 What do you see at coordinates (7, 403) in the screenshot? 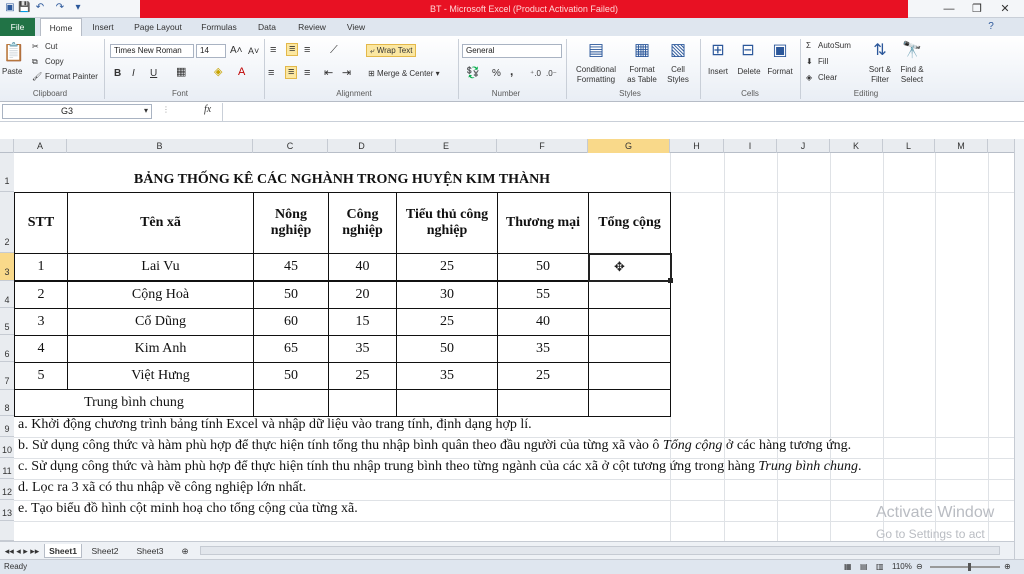
I see `row-header: 8` at bounding box center [7, 403].